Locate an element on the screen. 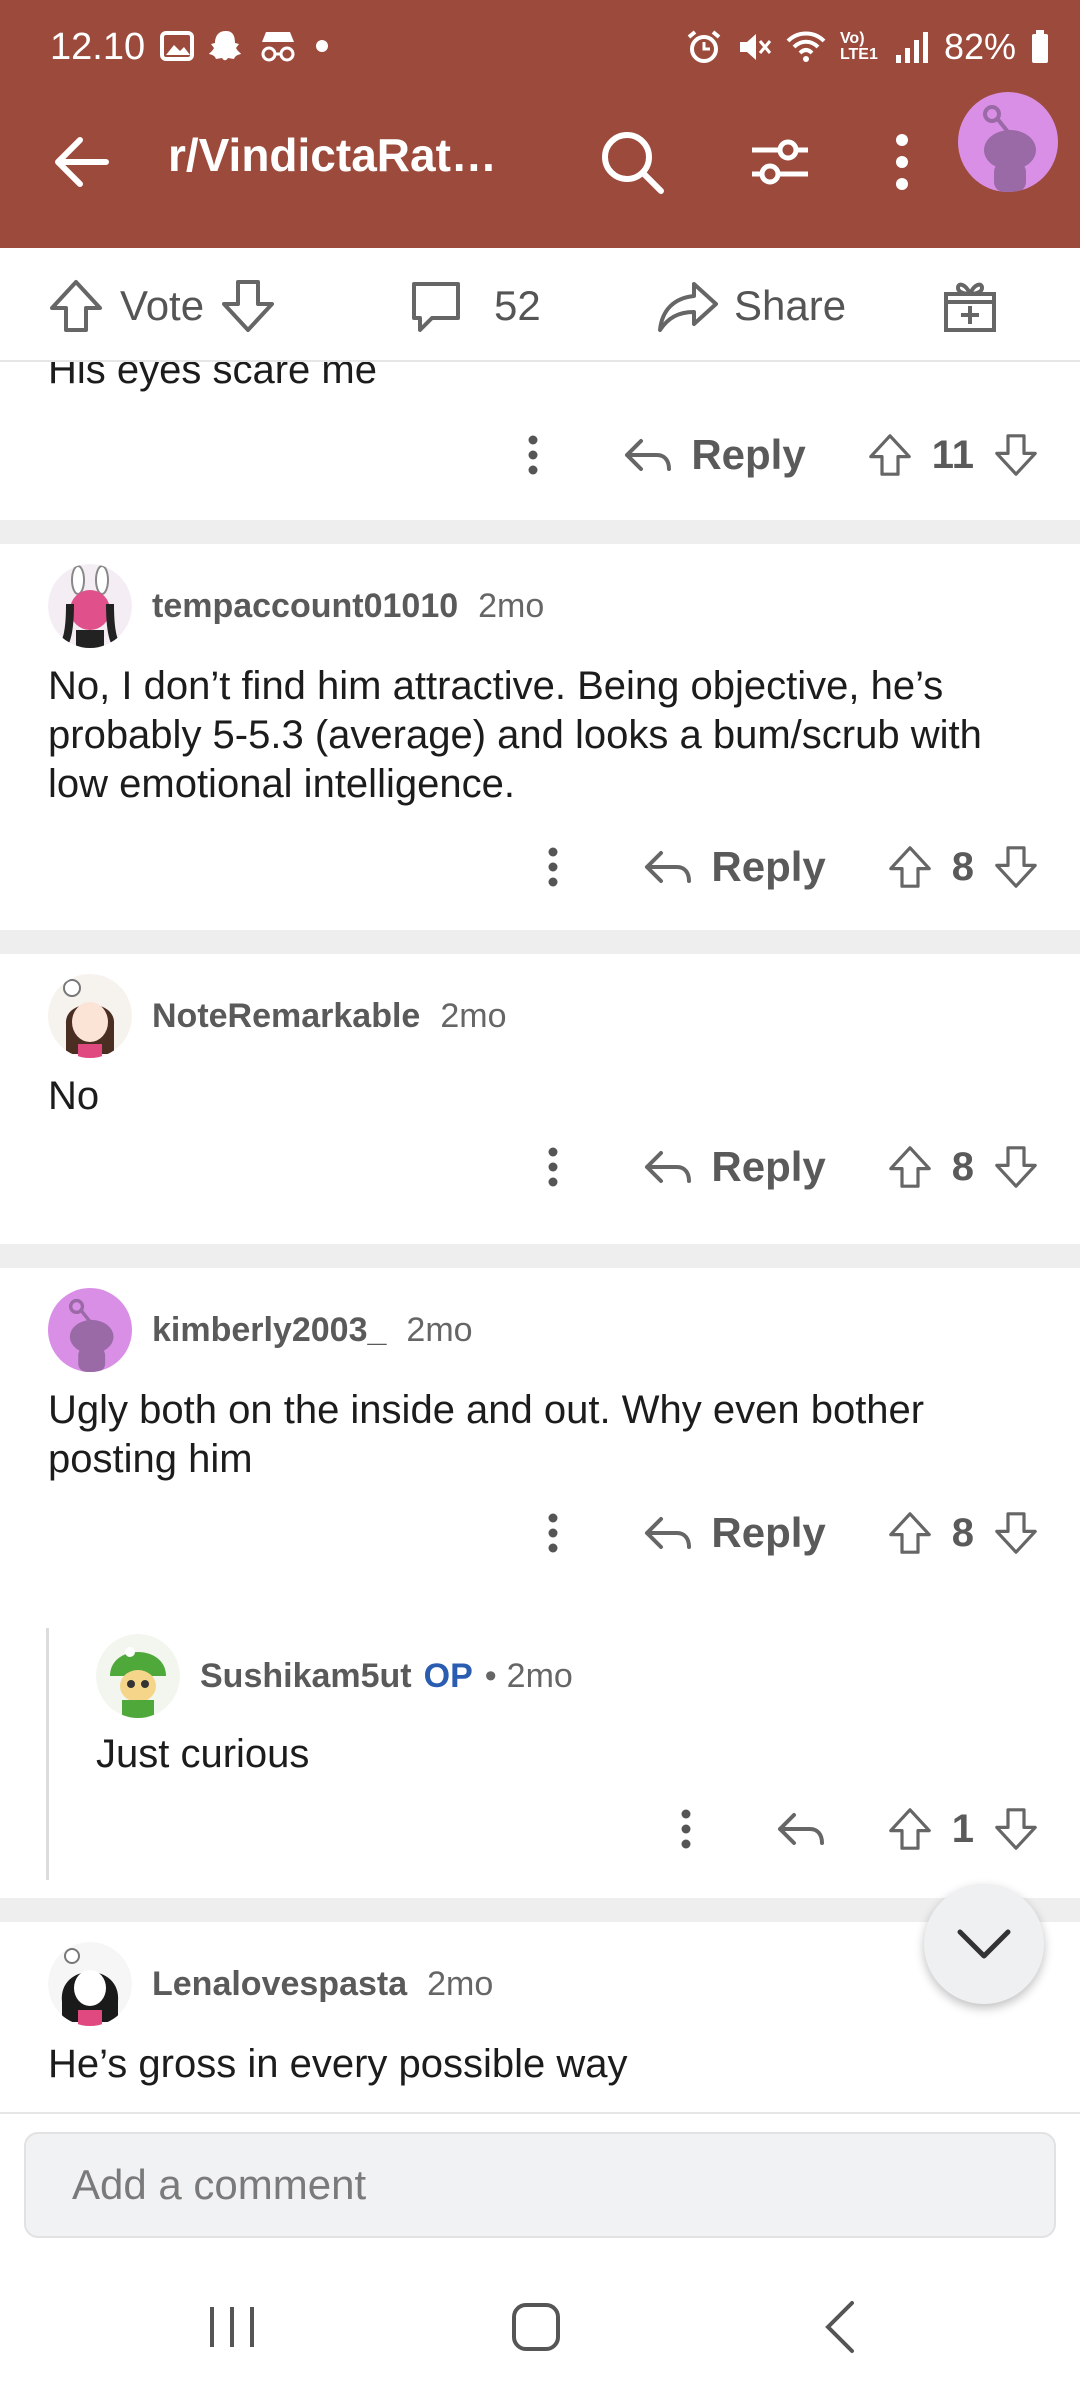 This screenshot has width=1080, height=2400. gallery-icon is located at coordinates (177, 46).